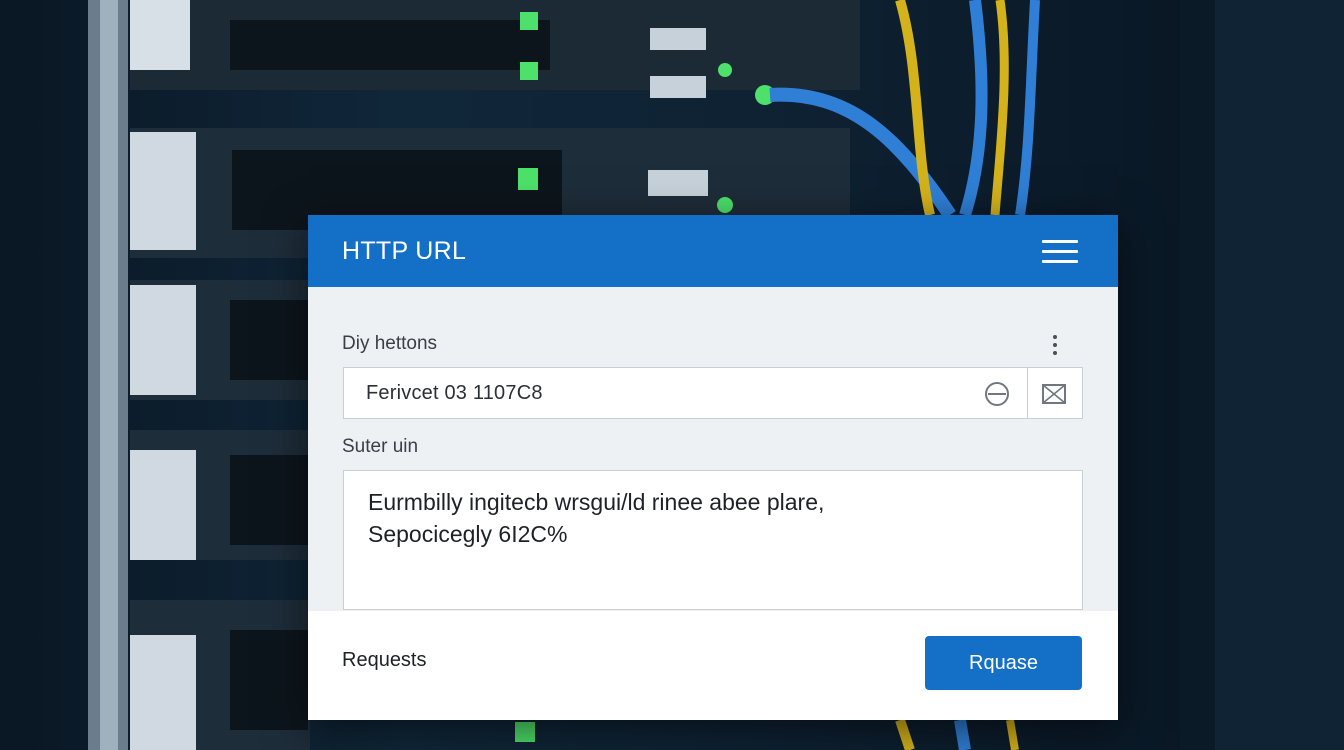  I want to click on send-request-button: Rquase, so click(1003, 663).